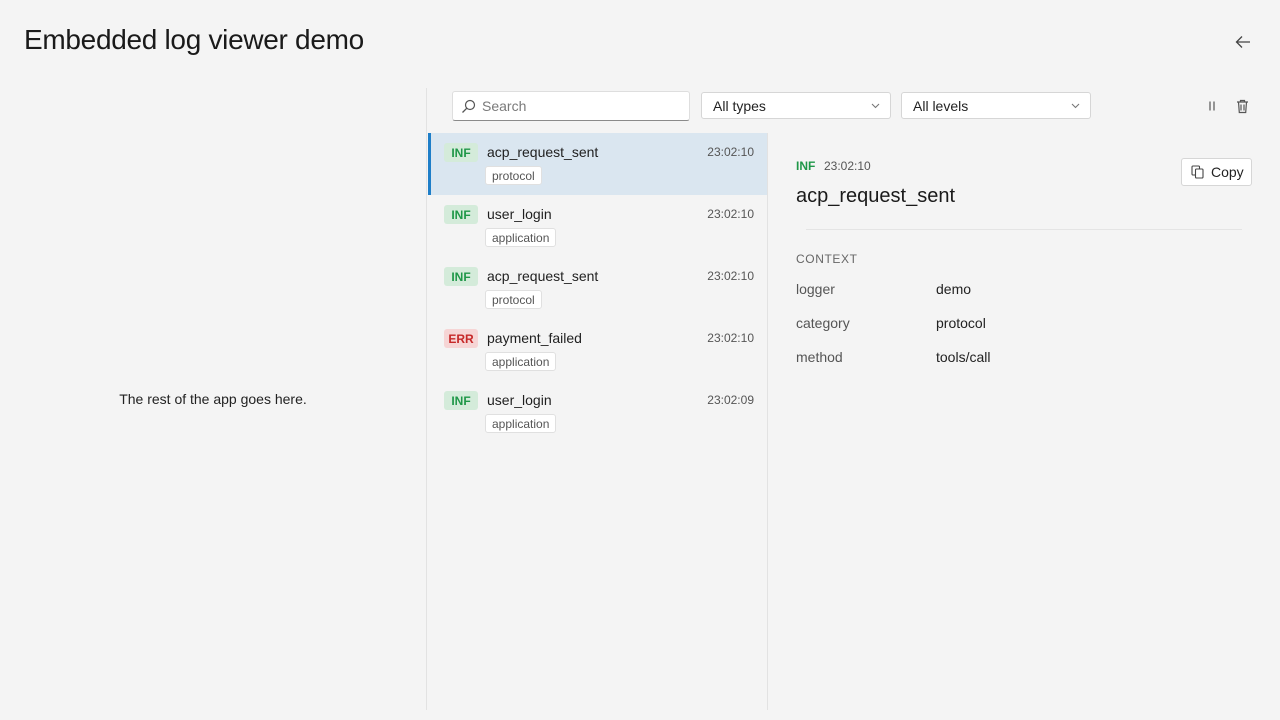 This screenshot has width=1280, height=720. Describe the element at coordinates (597, 412) in the screenshot. I see `log-row: INF user_login 23:02:09 application` at that location.